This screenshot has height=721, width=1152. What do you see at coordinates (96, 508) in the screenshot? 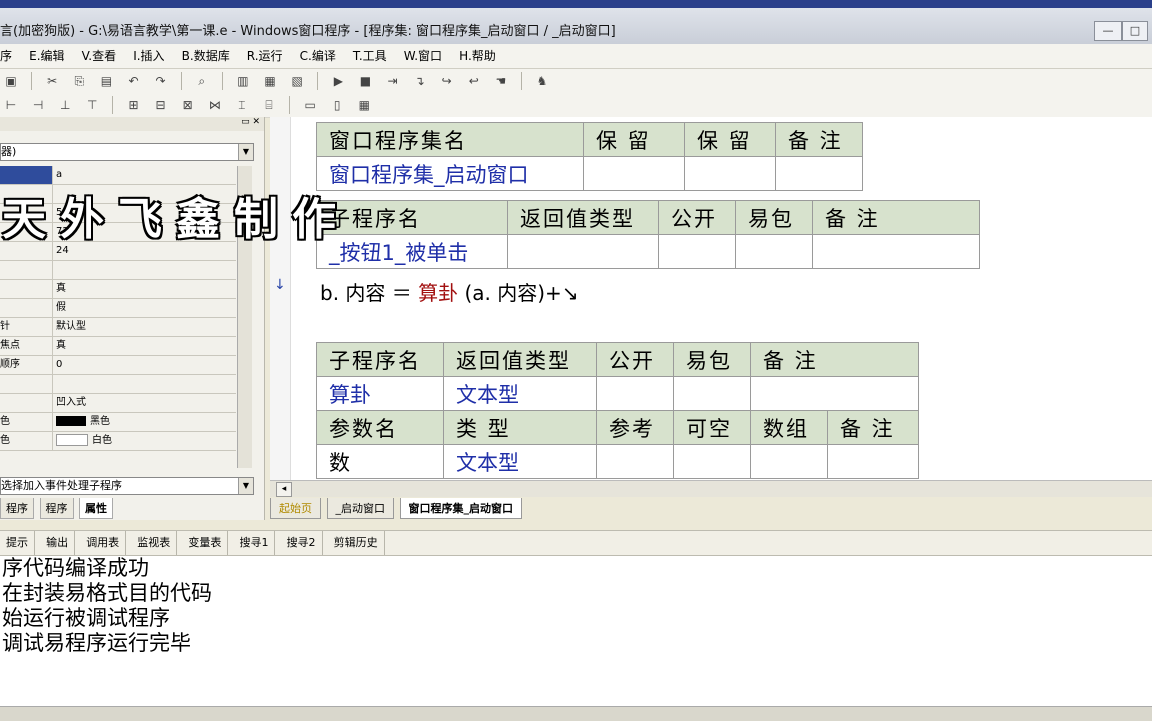
I see `tab-properties: 属性` at bounding box center [96, 508].